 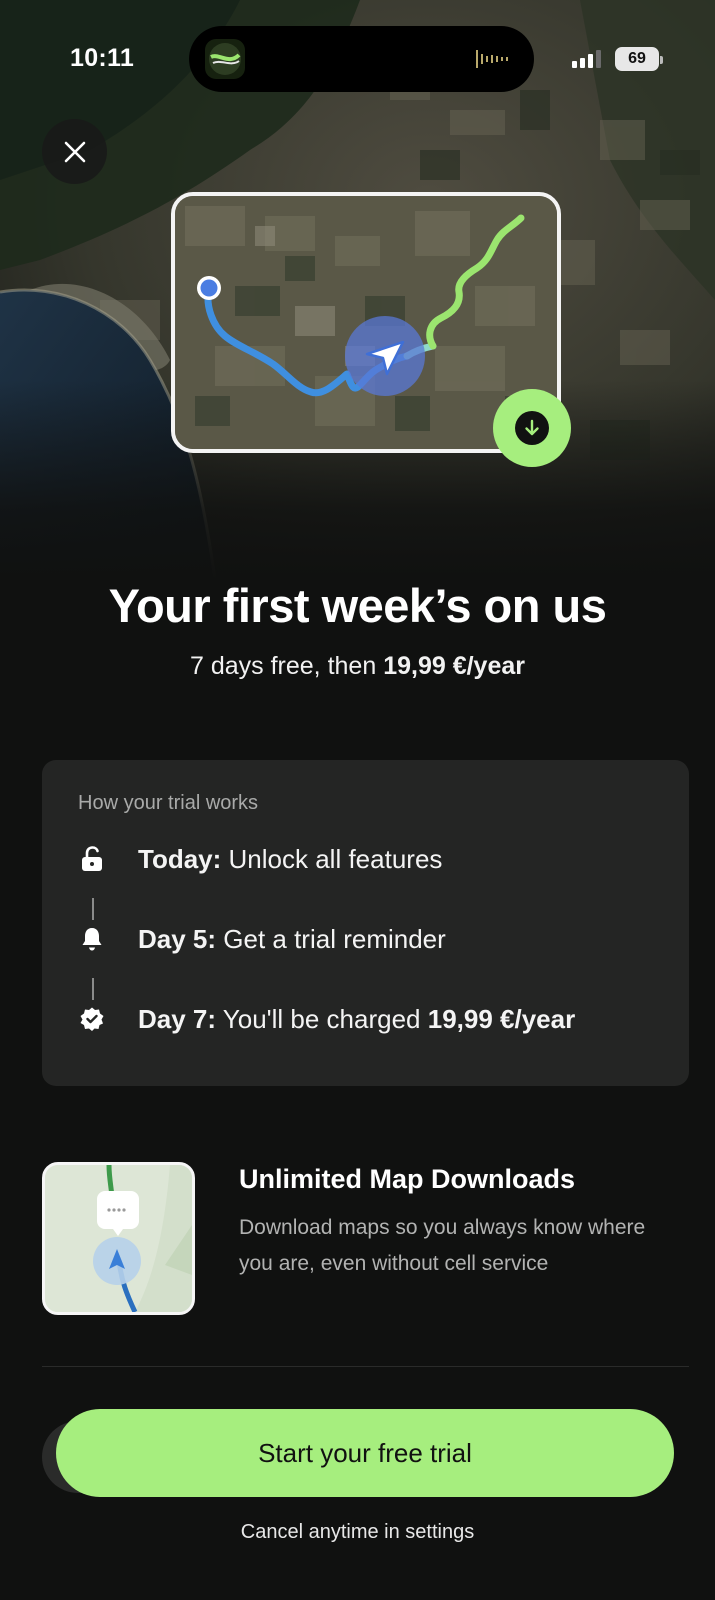 I want to click on trial-step-day7: Day 7: You'll be charged 19,99 €/year, so click(x=326, y=1019).